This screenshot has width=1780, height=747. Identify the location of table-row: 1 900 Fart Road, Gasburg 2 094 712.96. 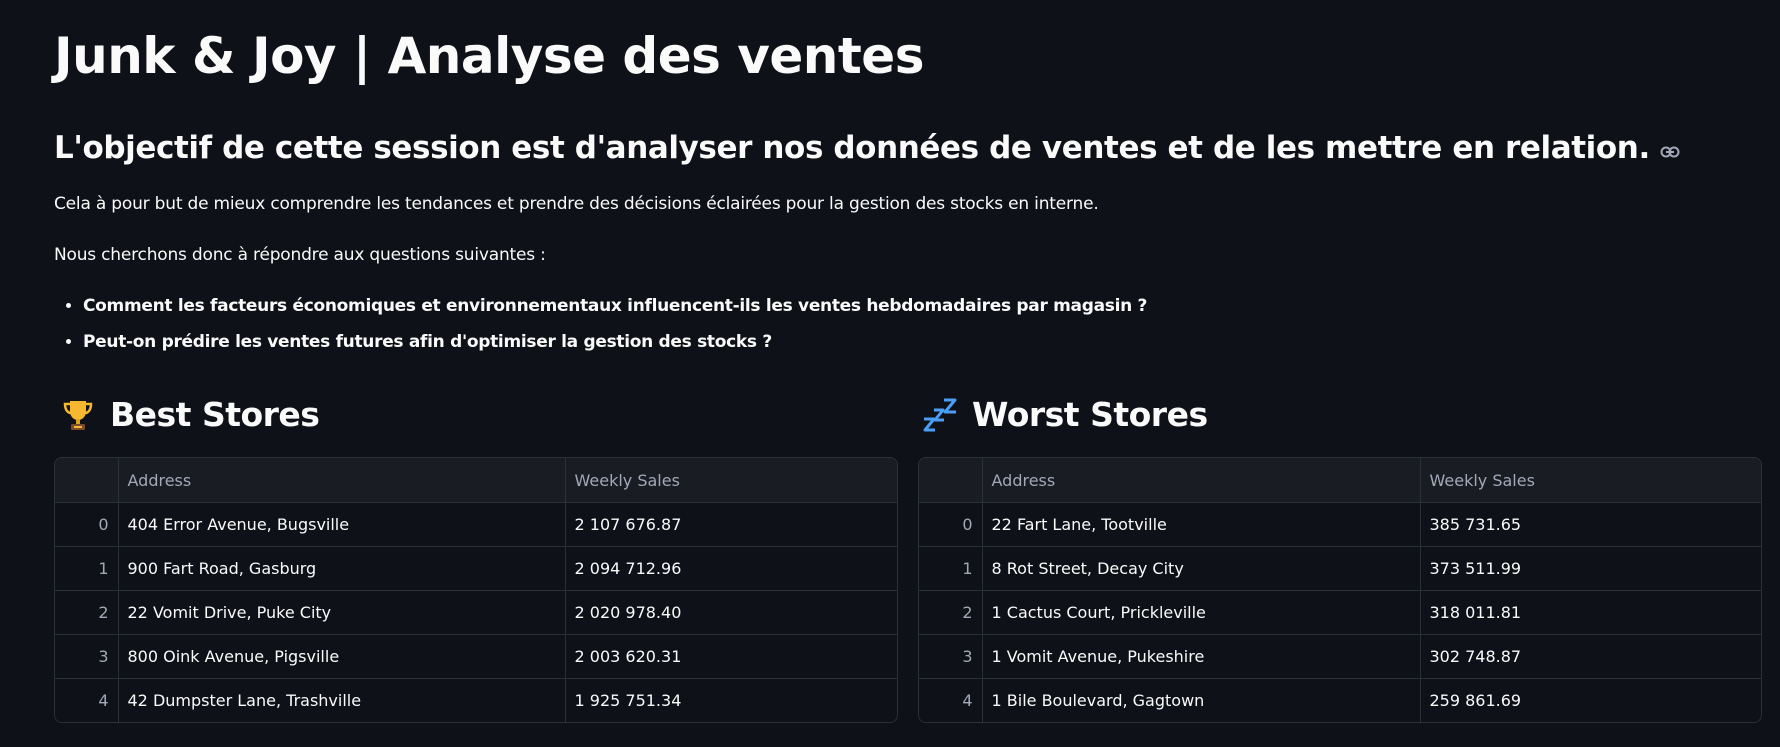
(476, 568).